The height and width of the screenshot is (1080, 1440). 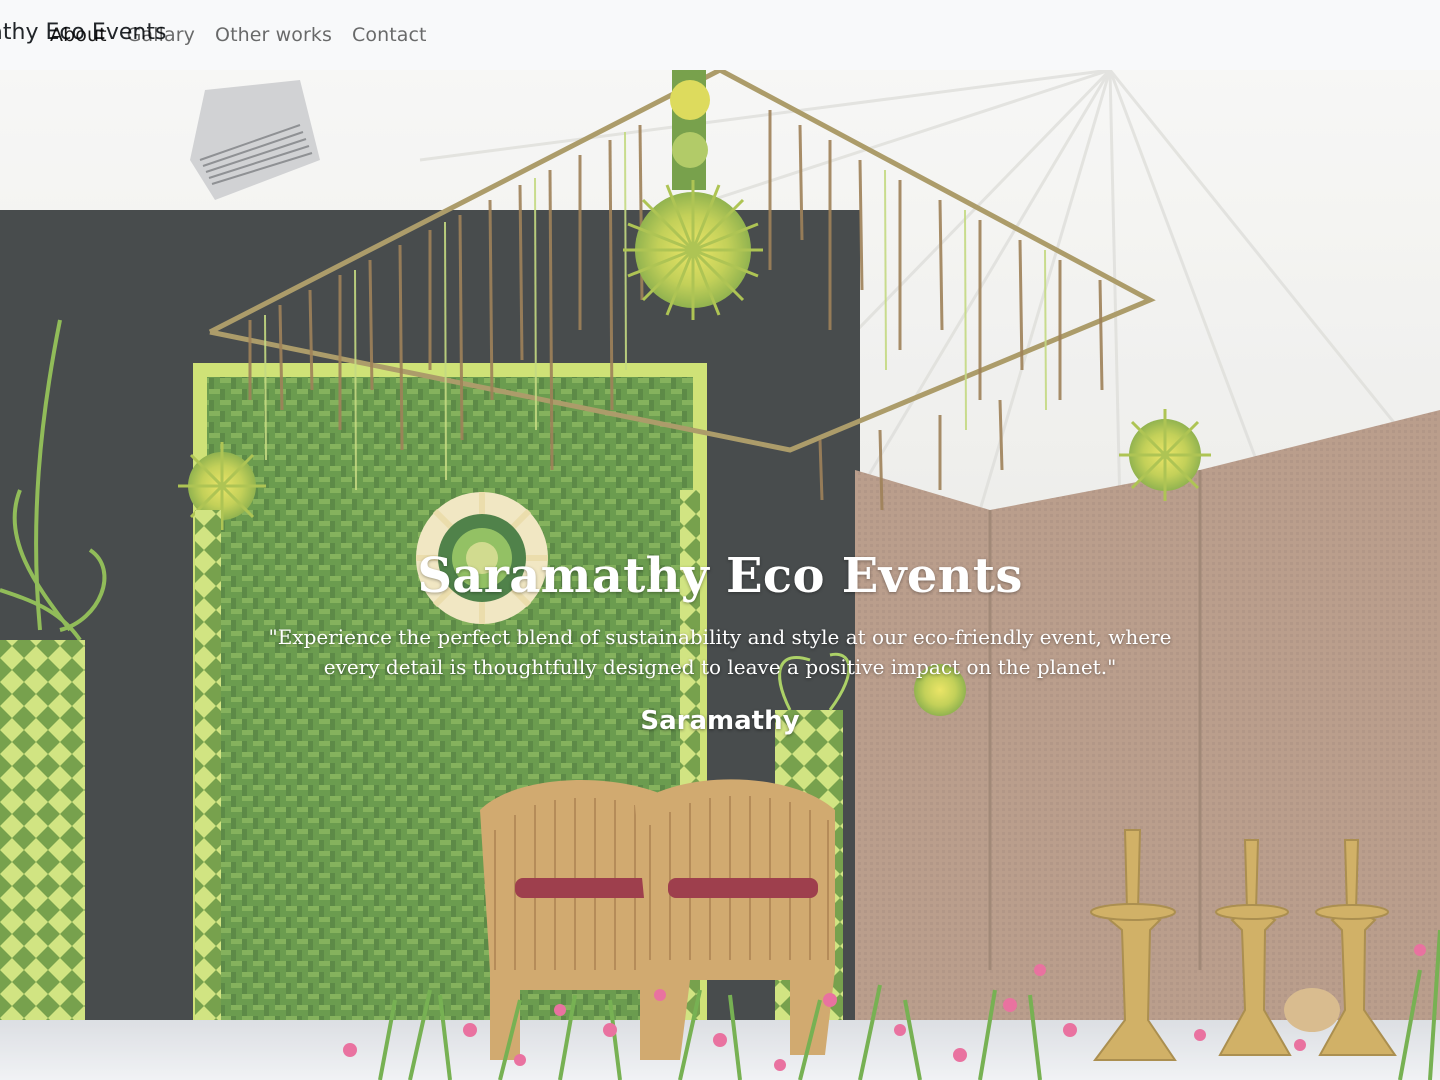 I want to click on nav-links: About Gallary Other works Contact, so click(x=238, y=35).